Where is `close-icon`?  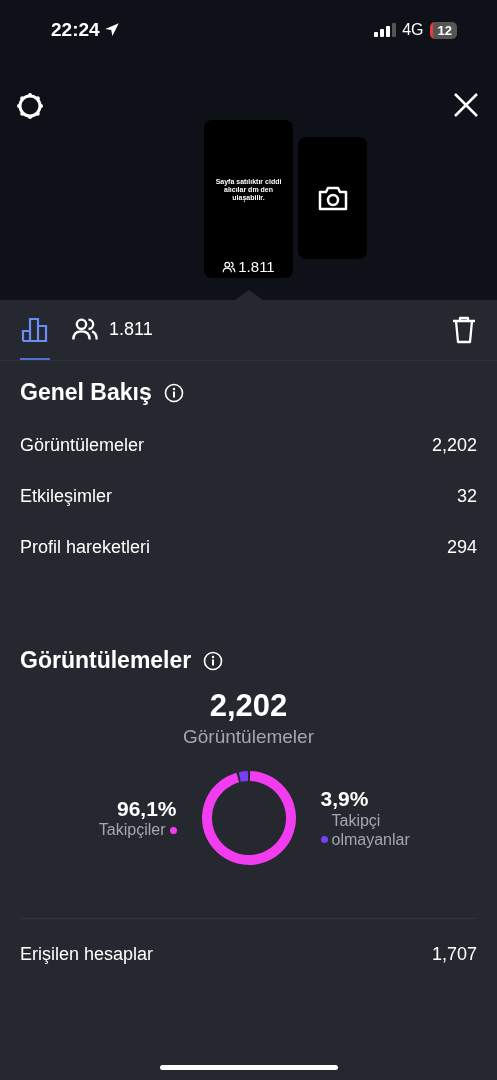
close-icon is located at coordinates (466, 105).